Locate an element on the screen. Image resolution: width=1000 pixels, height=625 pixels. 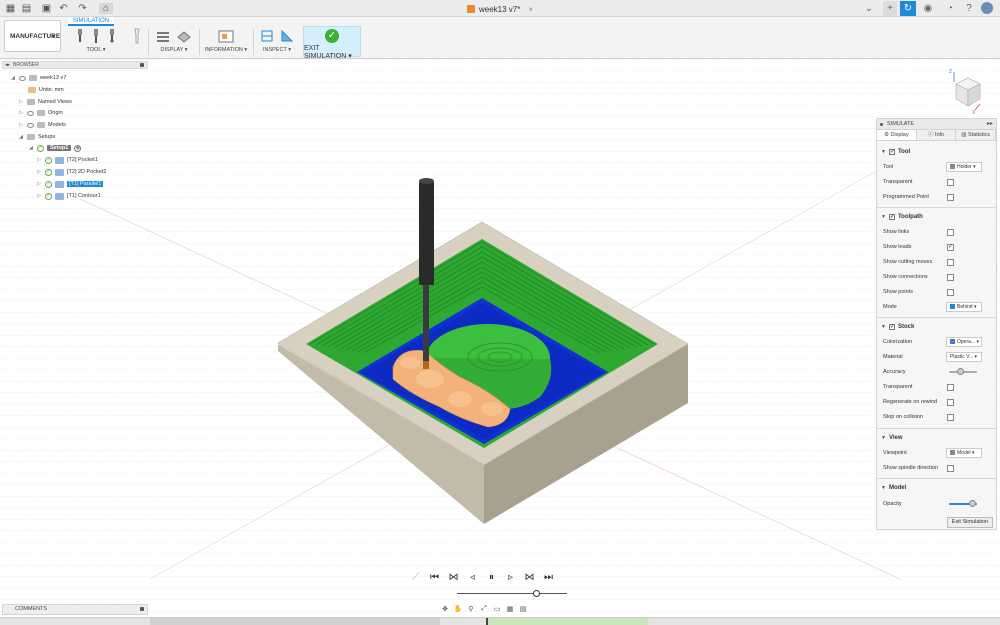
tree-root: ◢ week13 v7 is located at coordinates (38, 78).